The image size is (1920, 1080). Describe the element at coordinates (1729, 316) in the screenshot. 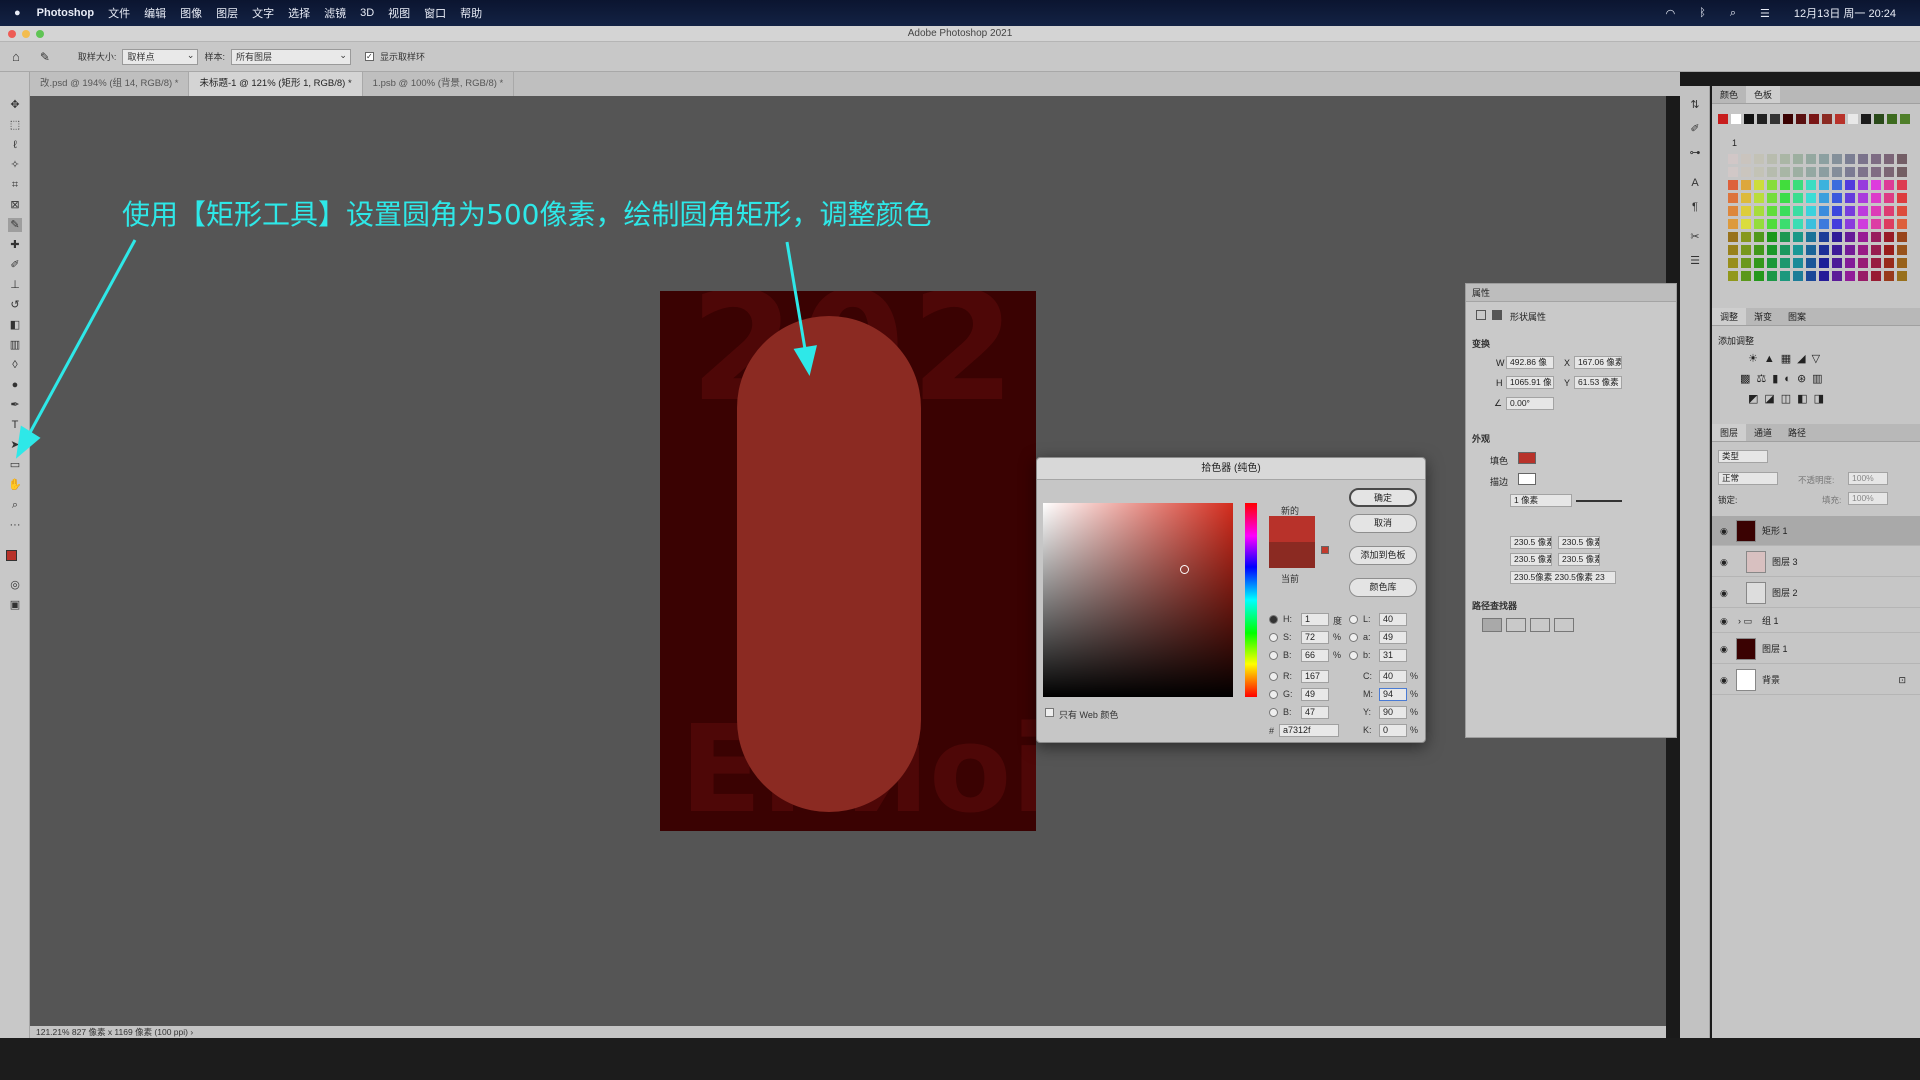

I see `tab-adjustments: 调整` at that location.